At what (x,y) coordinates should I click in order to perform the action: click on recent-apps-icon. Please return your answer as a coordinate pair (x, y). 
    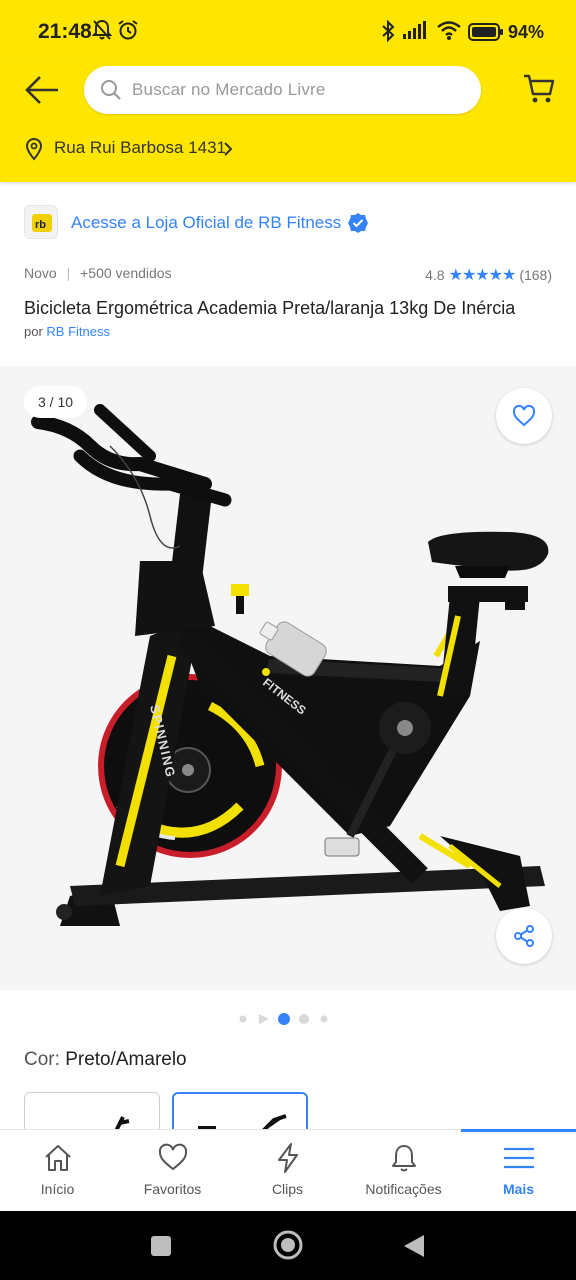
    Looking at the image, I should click on (161, 1246).